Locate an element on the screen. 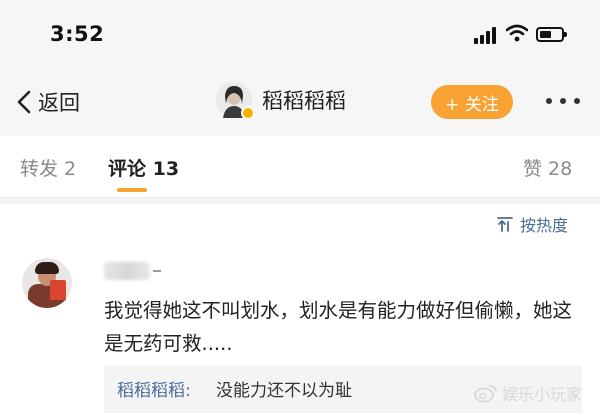 Image resolution: width=600 pixels, height=413 pixels. watermark-label: 娱乐小玩家 is located at coordinates (542, 394).